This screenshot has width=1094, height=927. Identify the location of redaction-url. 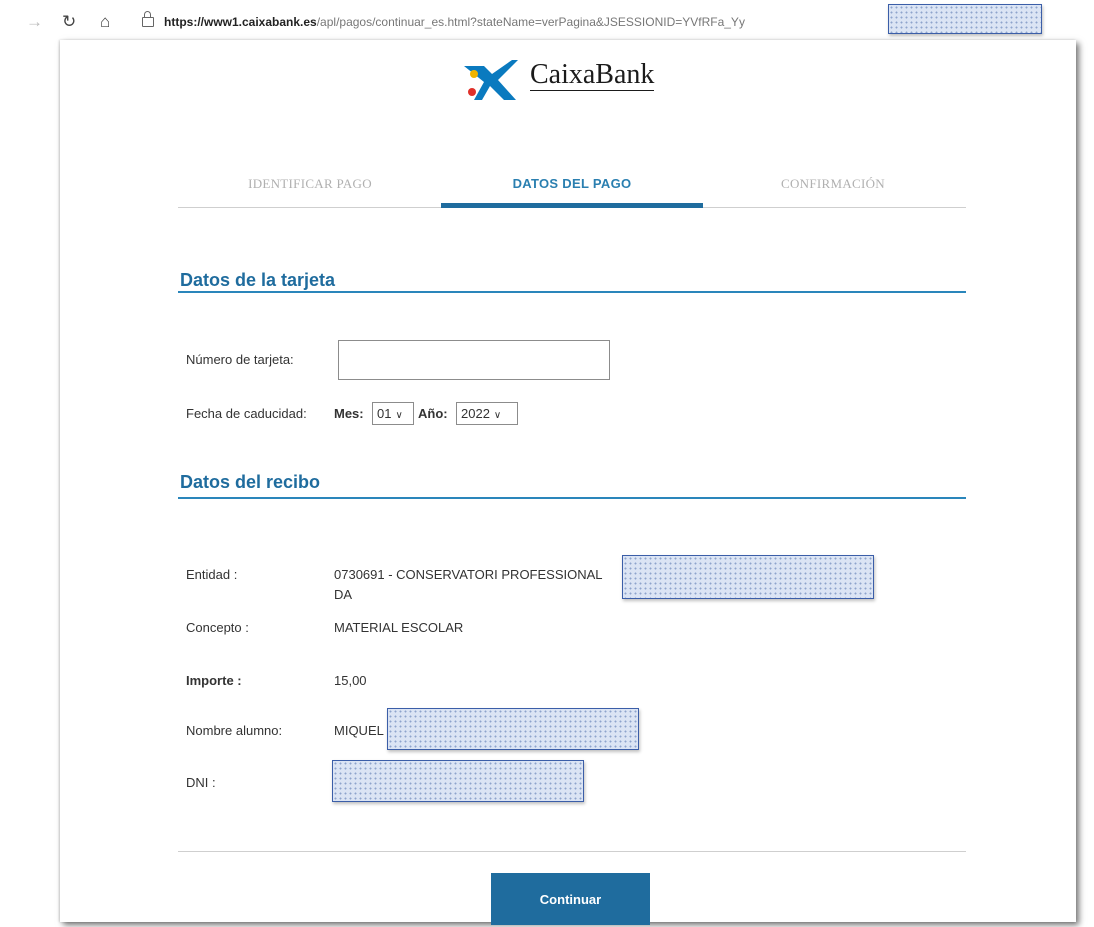
(965, 19).